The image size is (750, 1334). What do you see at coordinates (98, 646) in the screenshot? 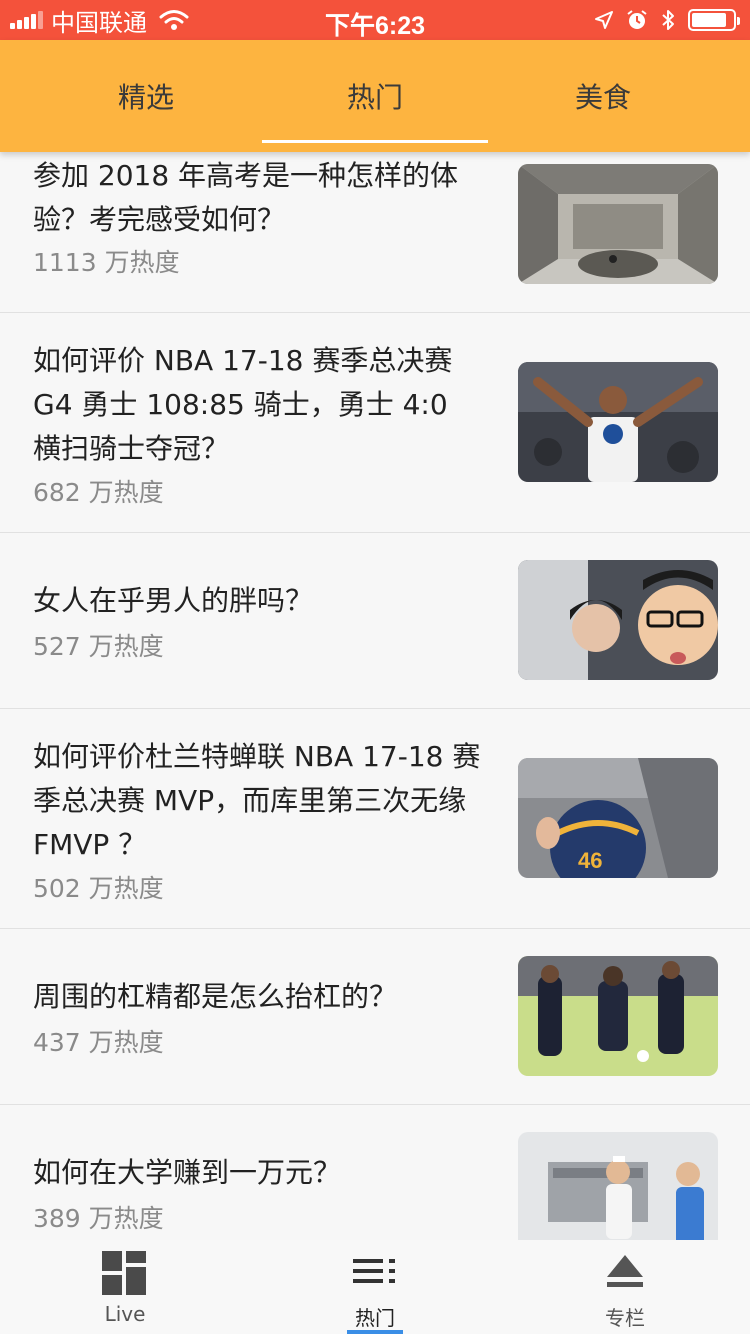
I see `item-heat: 527 万热度` at bounding box center [98, 646].